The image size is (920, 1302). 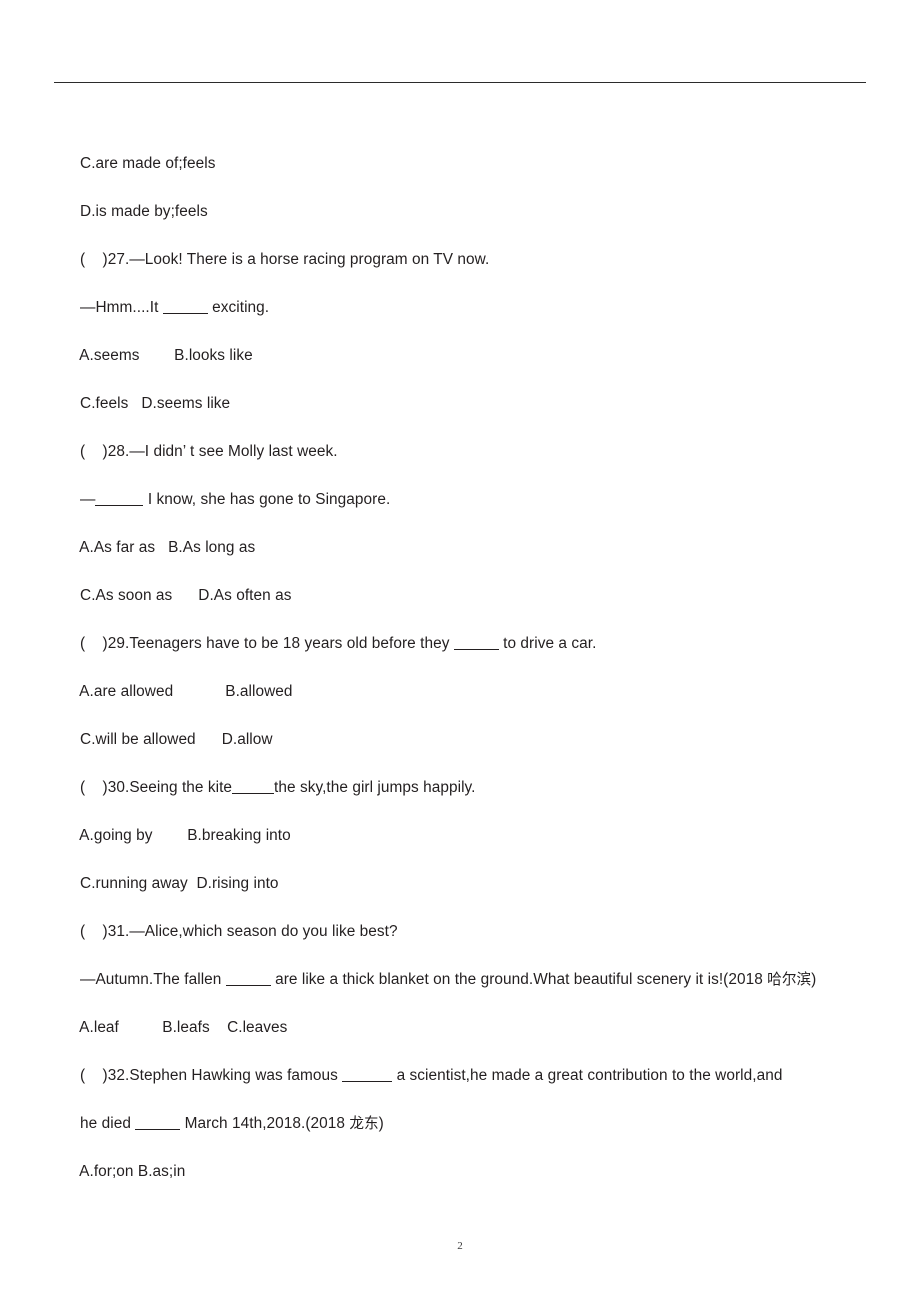 What do you see at coordinates (209, 451) in the screenshot?
I see `question-text: ( )28.—I didn’ t see Molly last week.` at bounding box center [209, 451].